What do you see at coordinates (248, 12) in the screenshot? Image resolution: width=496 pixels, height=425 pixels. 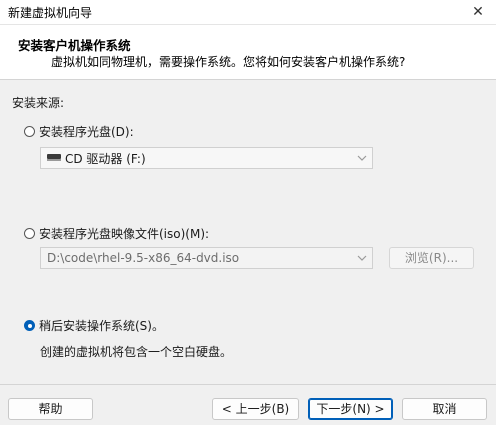 I see `title-bar: 新建虚拟机向导 ✕` at bounding box center [248, 12].